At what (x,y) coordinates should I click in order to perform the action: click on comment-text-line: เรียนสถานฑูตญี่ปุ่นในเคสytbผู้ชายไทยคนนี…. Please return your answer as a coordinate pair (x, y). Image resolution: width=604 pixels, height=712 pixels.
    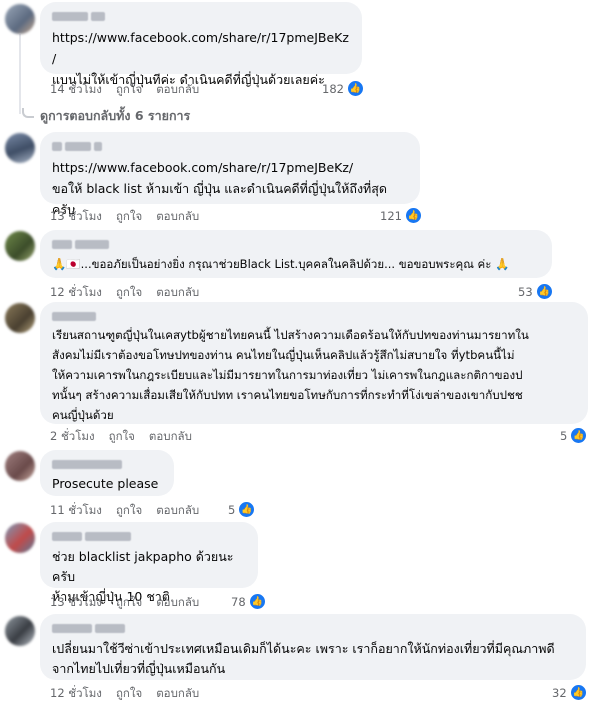
    Looking at the image, I should click on (290, 335).